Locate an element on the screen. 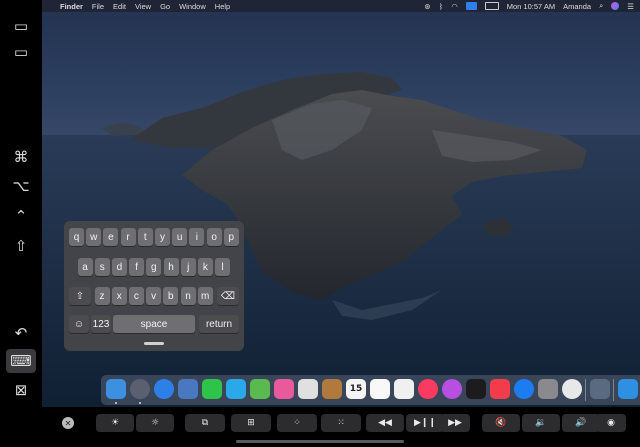 The width and height of the screenshot is (640, 447). menu-go: Go is located at coordinates (165, 6).